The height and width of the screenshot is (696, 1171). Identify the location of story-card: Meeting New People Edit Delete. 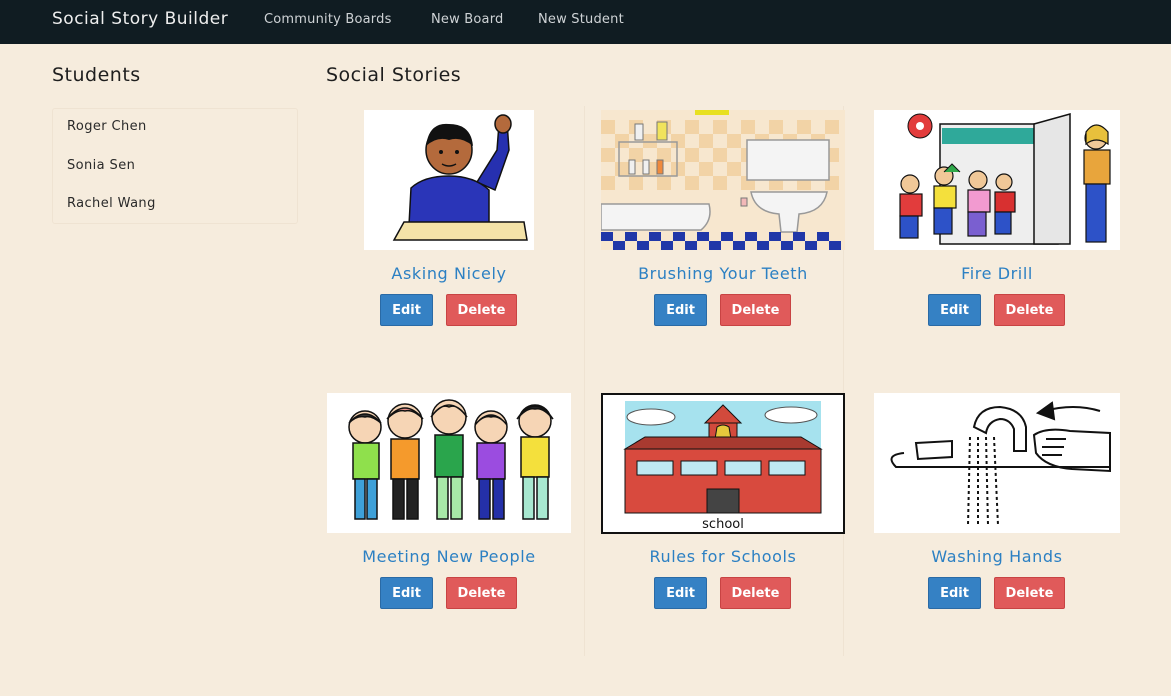
(449, 526).